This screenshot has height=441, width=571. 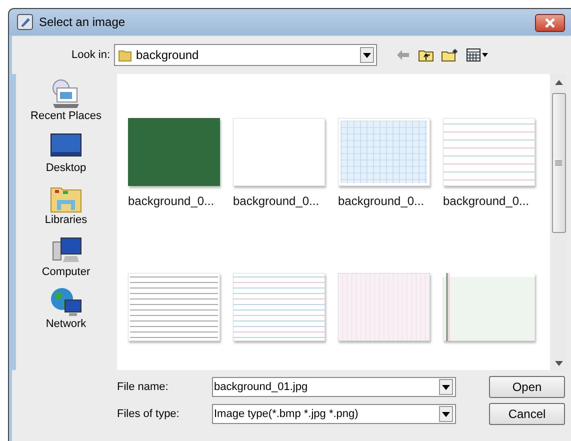 I want to click on app-icon, so click(x=25, y=22).